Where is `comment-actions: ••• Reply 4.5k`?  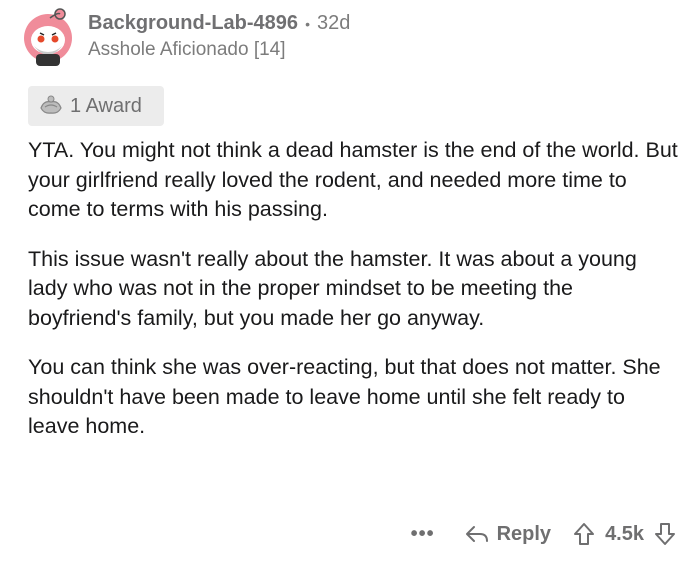
comment-actions: ••• Reply 4.5k is located at coordinates (543, 534).